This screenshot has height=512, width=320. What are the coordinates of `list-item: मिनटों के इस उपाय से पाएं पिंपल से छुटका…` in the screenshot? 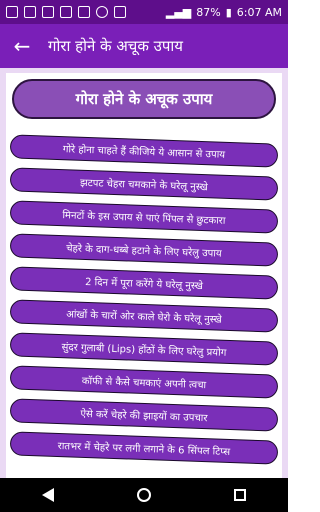 It's located at (144, 217).